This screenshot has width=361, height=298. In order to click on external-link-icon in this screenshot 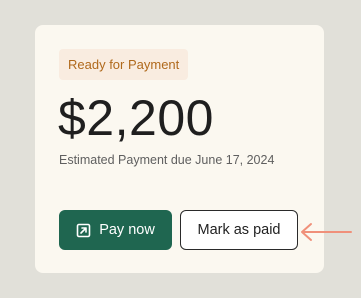, I will do `click(83, 230)`.